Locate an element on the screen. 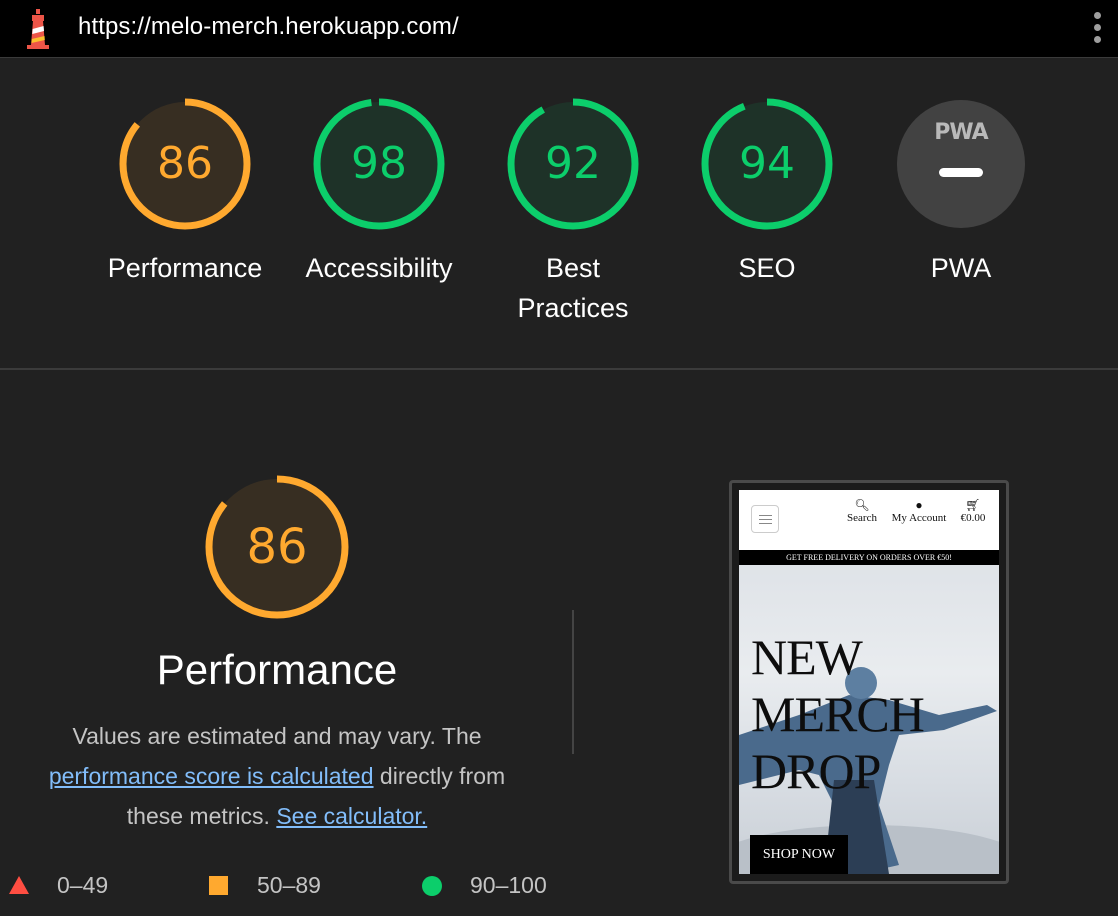 This screenshot has height=916, width=1118. hero-image: NEW MERCH DROP SHOP NOW is located at coordinates (869, 719).